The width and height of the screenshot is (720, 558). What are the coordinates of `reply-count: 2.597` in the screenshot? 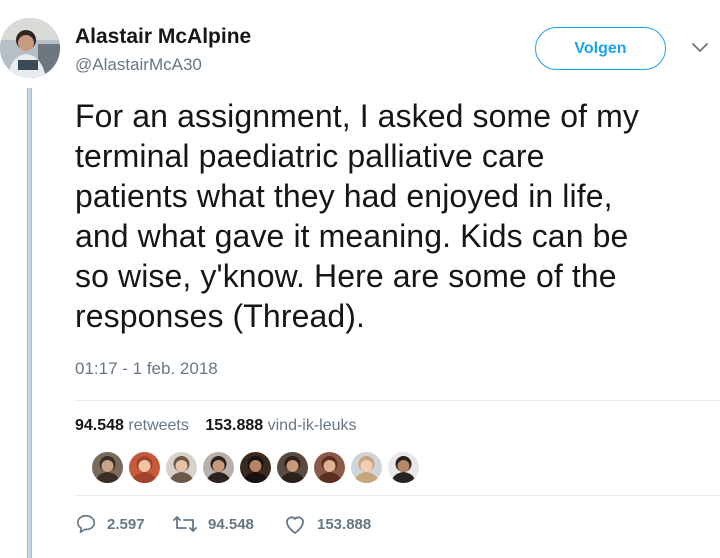 It's located at (126, 524).